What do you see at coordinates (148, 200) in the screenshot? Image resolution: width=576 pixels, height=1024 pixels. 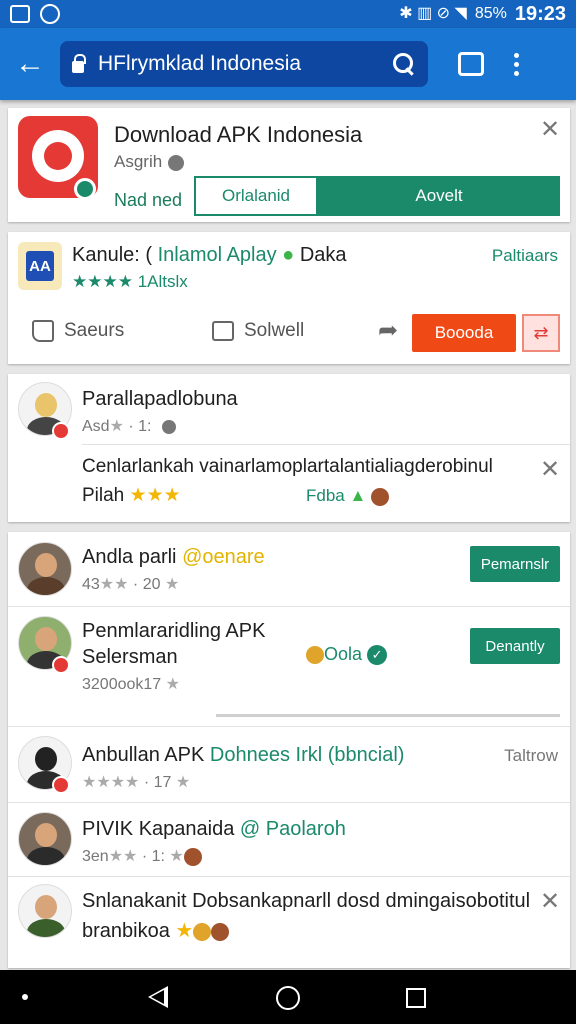 I see `app-note: Nad ned` at bounding box center [148, 200].